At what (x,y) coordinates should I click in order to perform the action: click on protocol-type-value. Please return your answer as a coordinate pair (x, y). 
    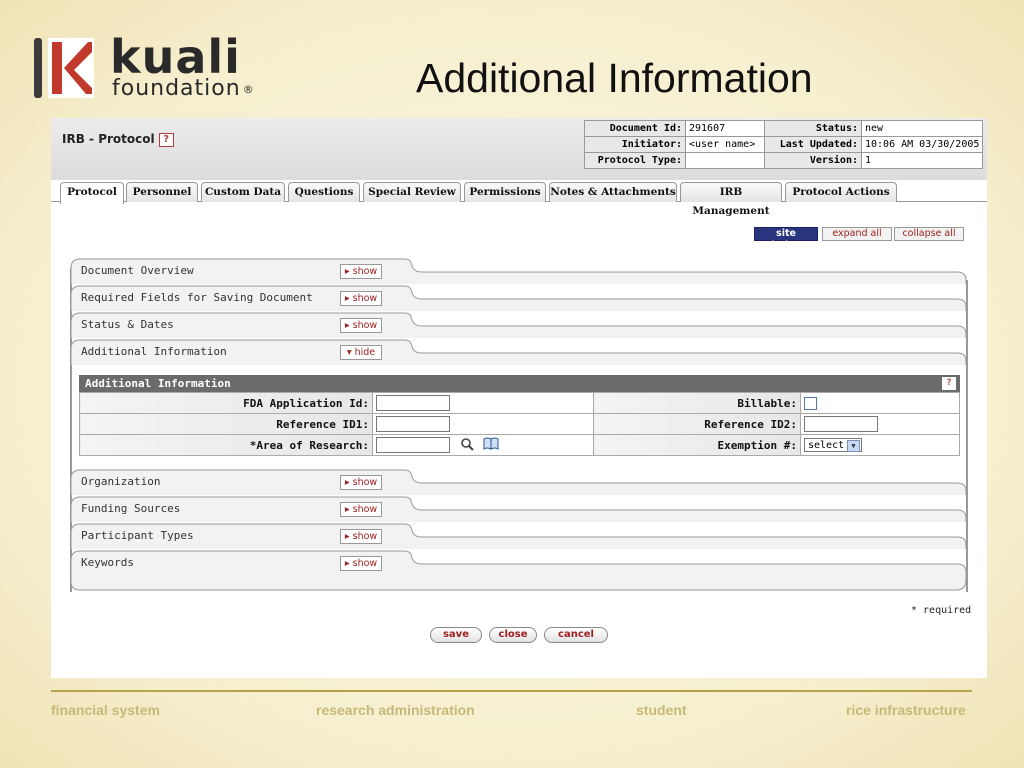
    Looking at the image, I should click on (725, 160).